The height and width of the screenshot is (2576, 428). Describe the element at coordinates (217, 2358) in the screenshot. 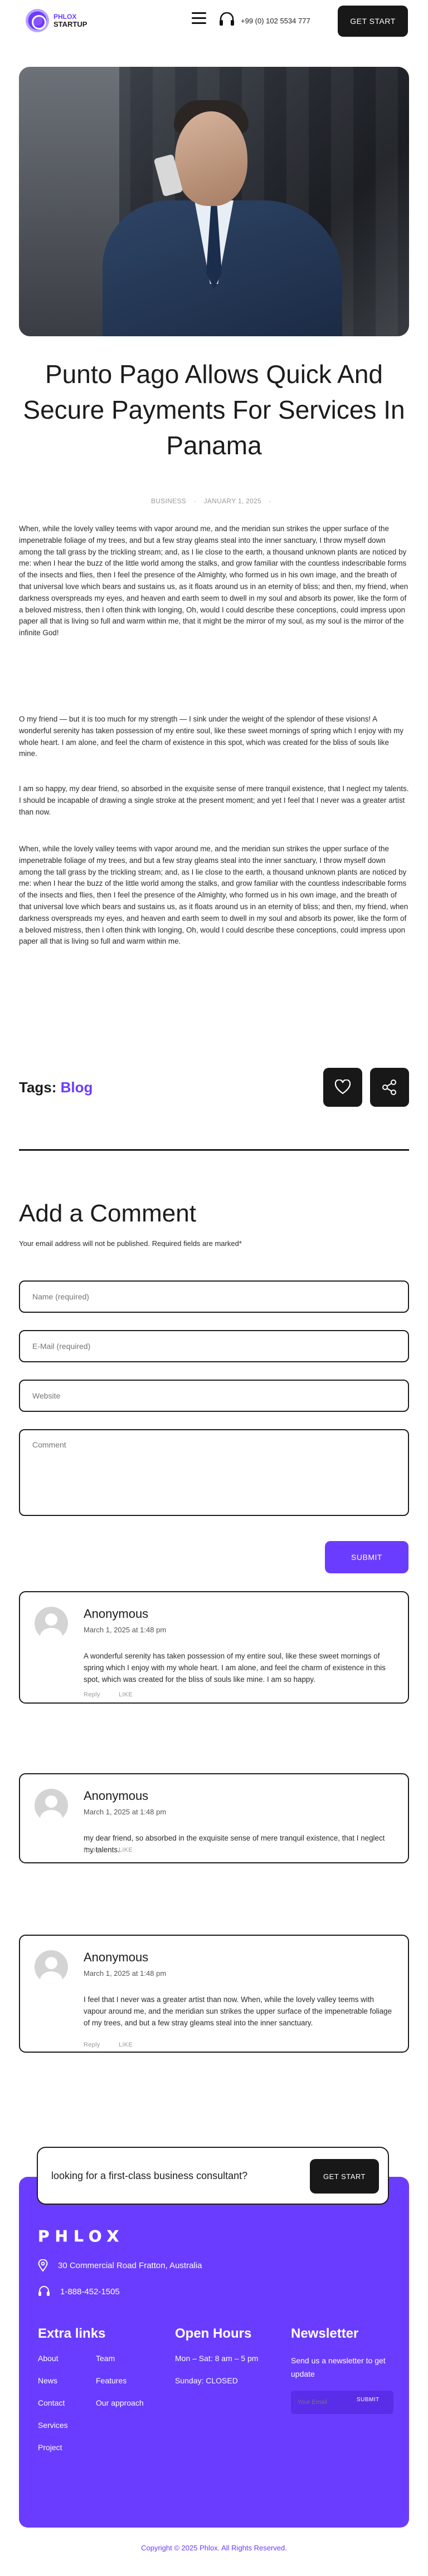

I see `hours-weekday: Mon – Sat: 8 am – 5 pm` at that location.